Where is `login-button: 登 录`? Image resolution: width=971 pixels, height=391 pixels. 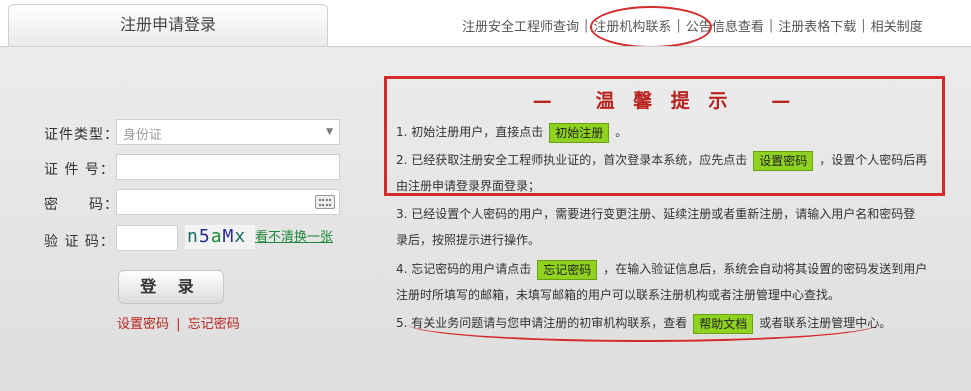 login-button: 登 录 is located at coordinates (171, 287).